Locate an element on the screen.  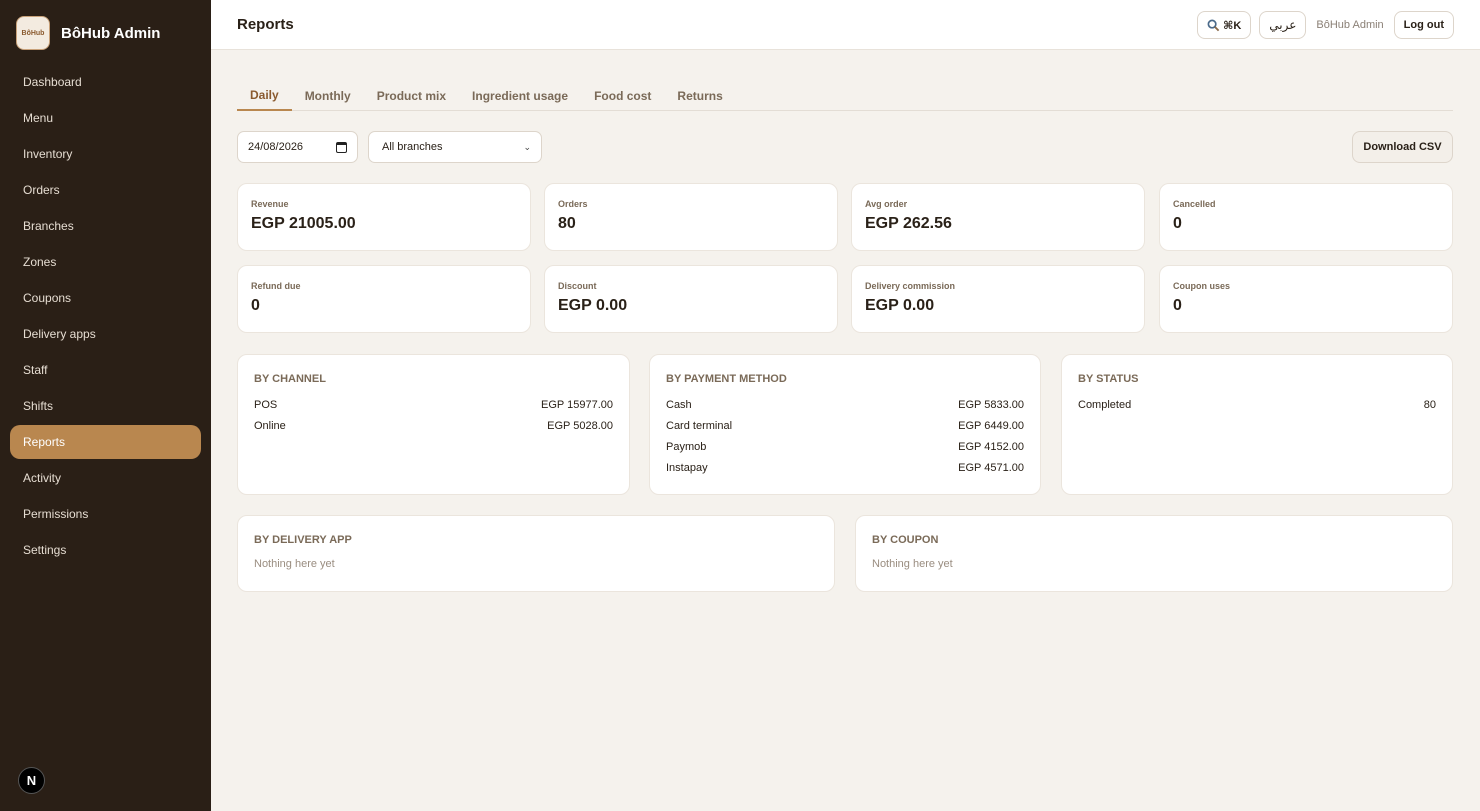
panel-title: BY CHANNEL is located at coordinates (290, 379).